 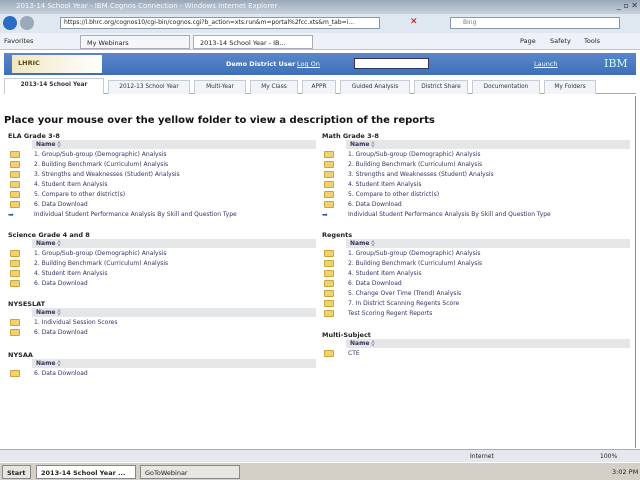 What do you see at coordinates (375, 87) in the screenshot?
I see `tab-guided-analysis: Guided Analysis` at bounding box center [375, 87].